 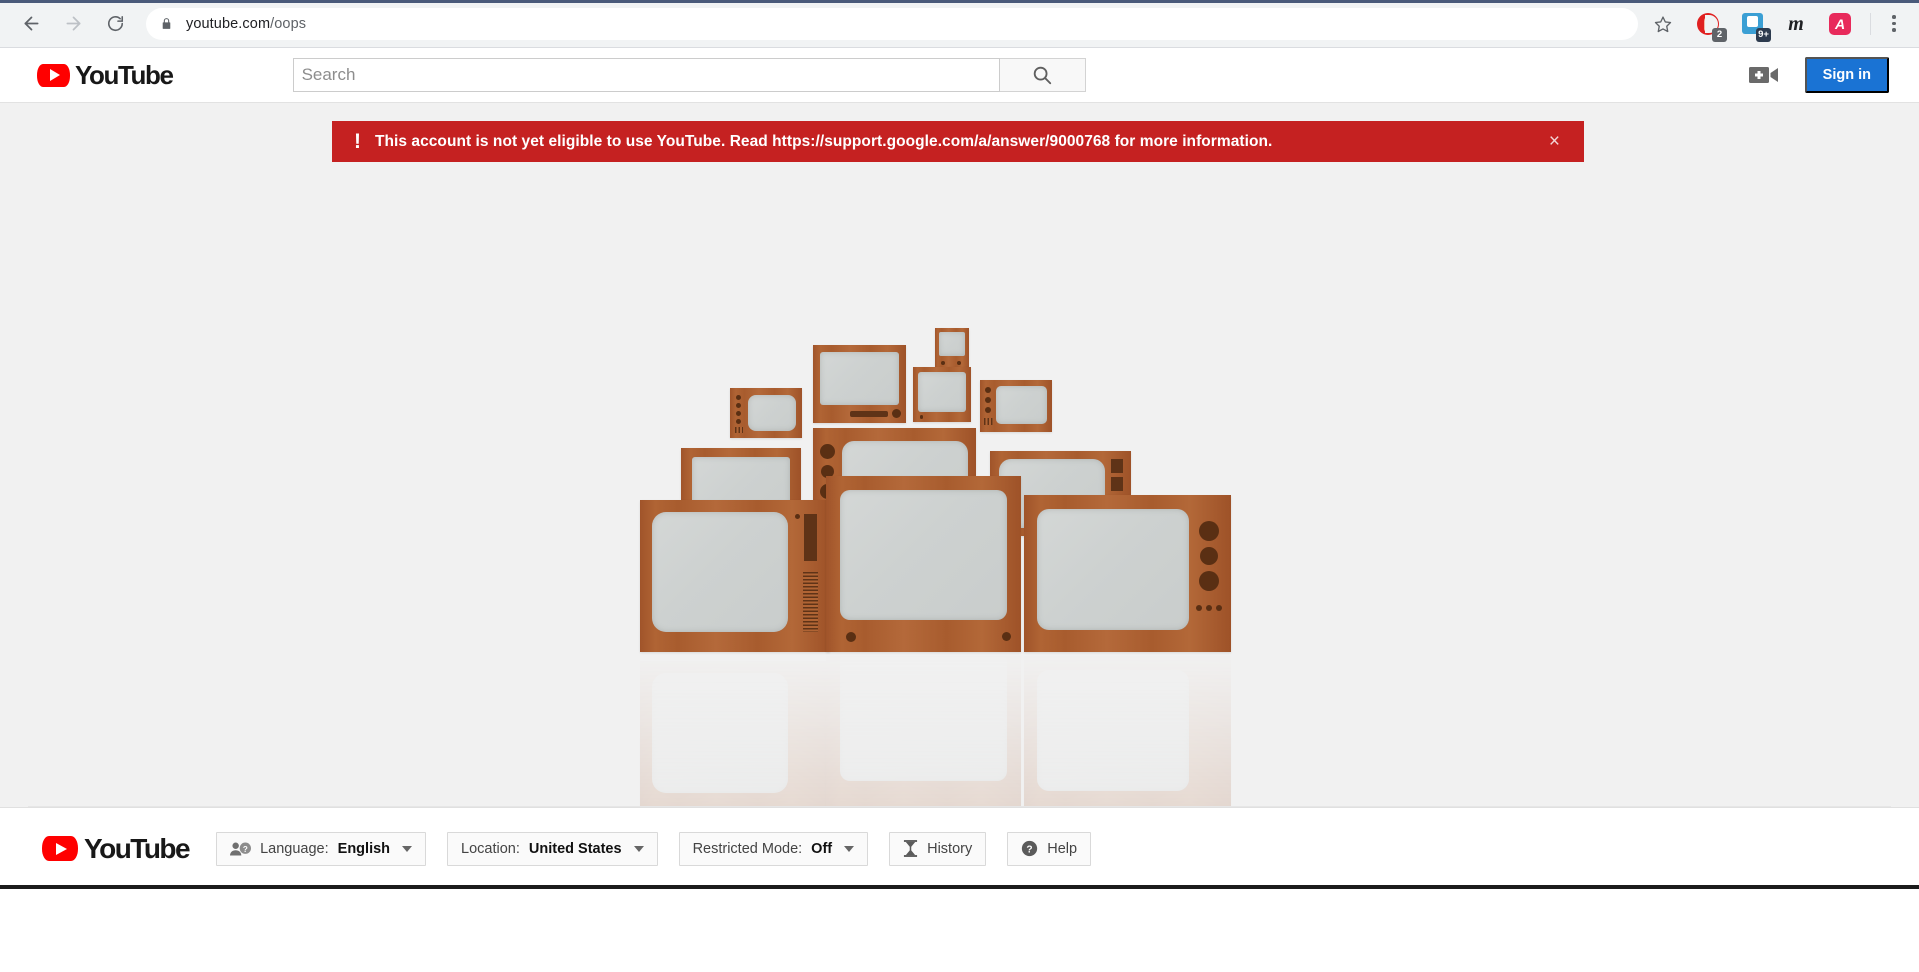 I want to click on extension-pink-a-button: A, so click(x=1840, y=24).